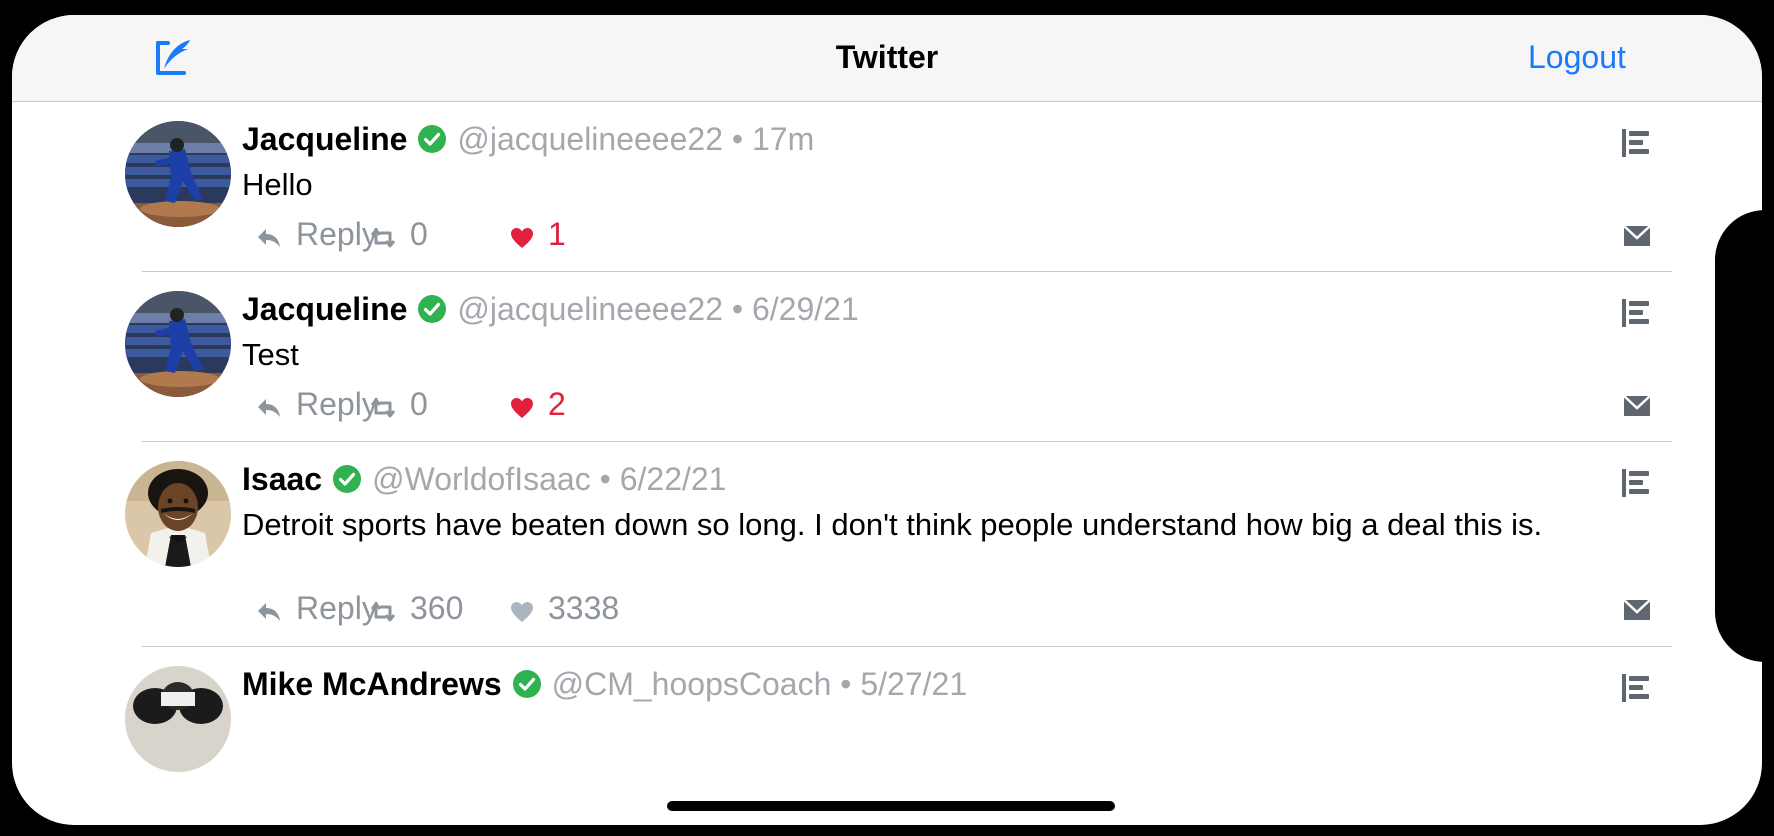 This screenshot has width=1774, height=836. What do you see at coordinates (372, 684) in the screenshot?
I see `author-name: Mike McAndrews` at bounding box center [372, 684].